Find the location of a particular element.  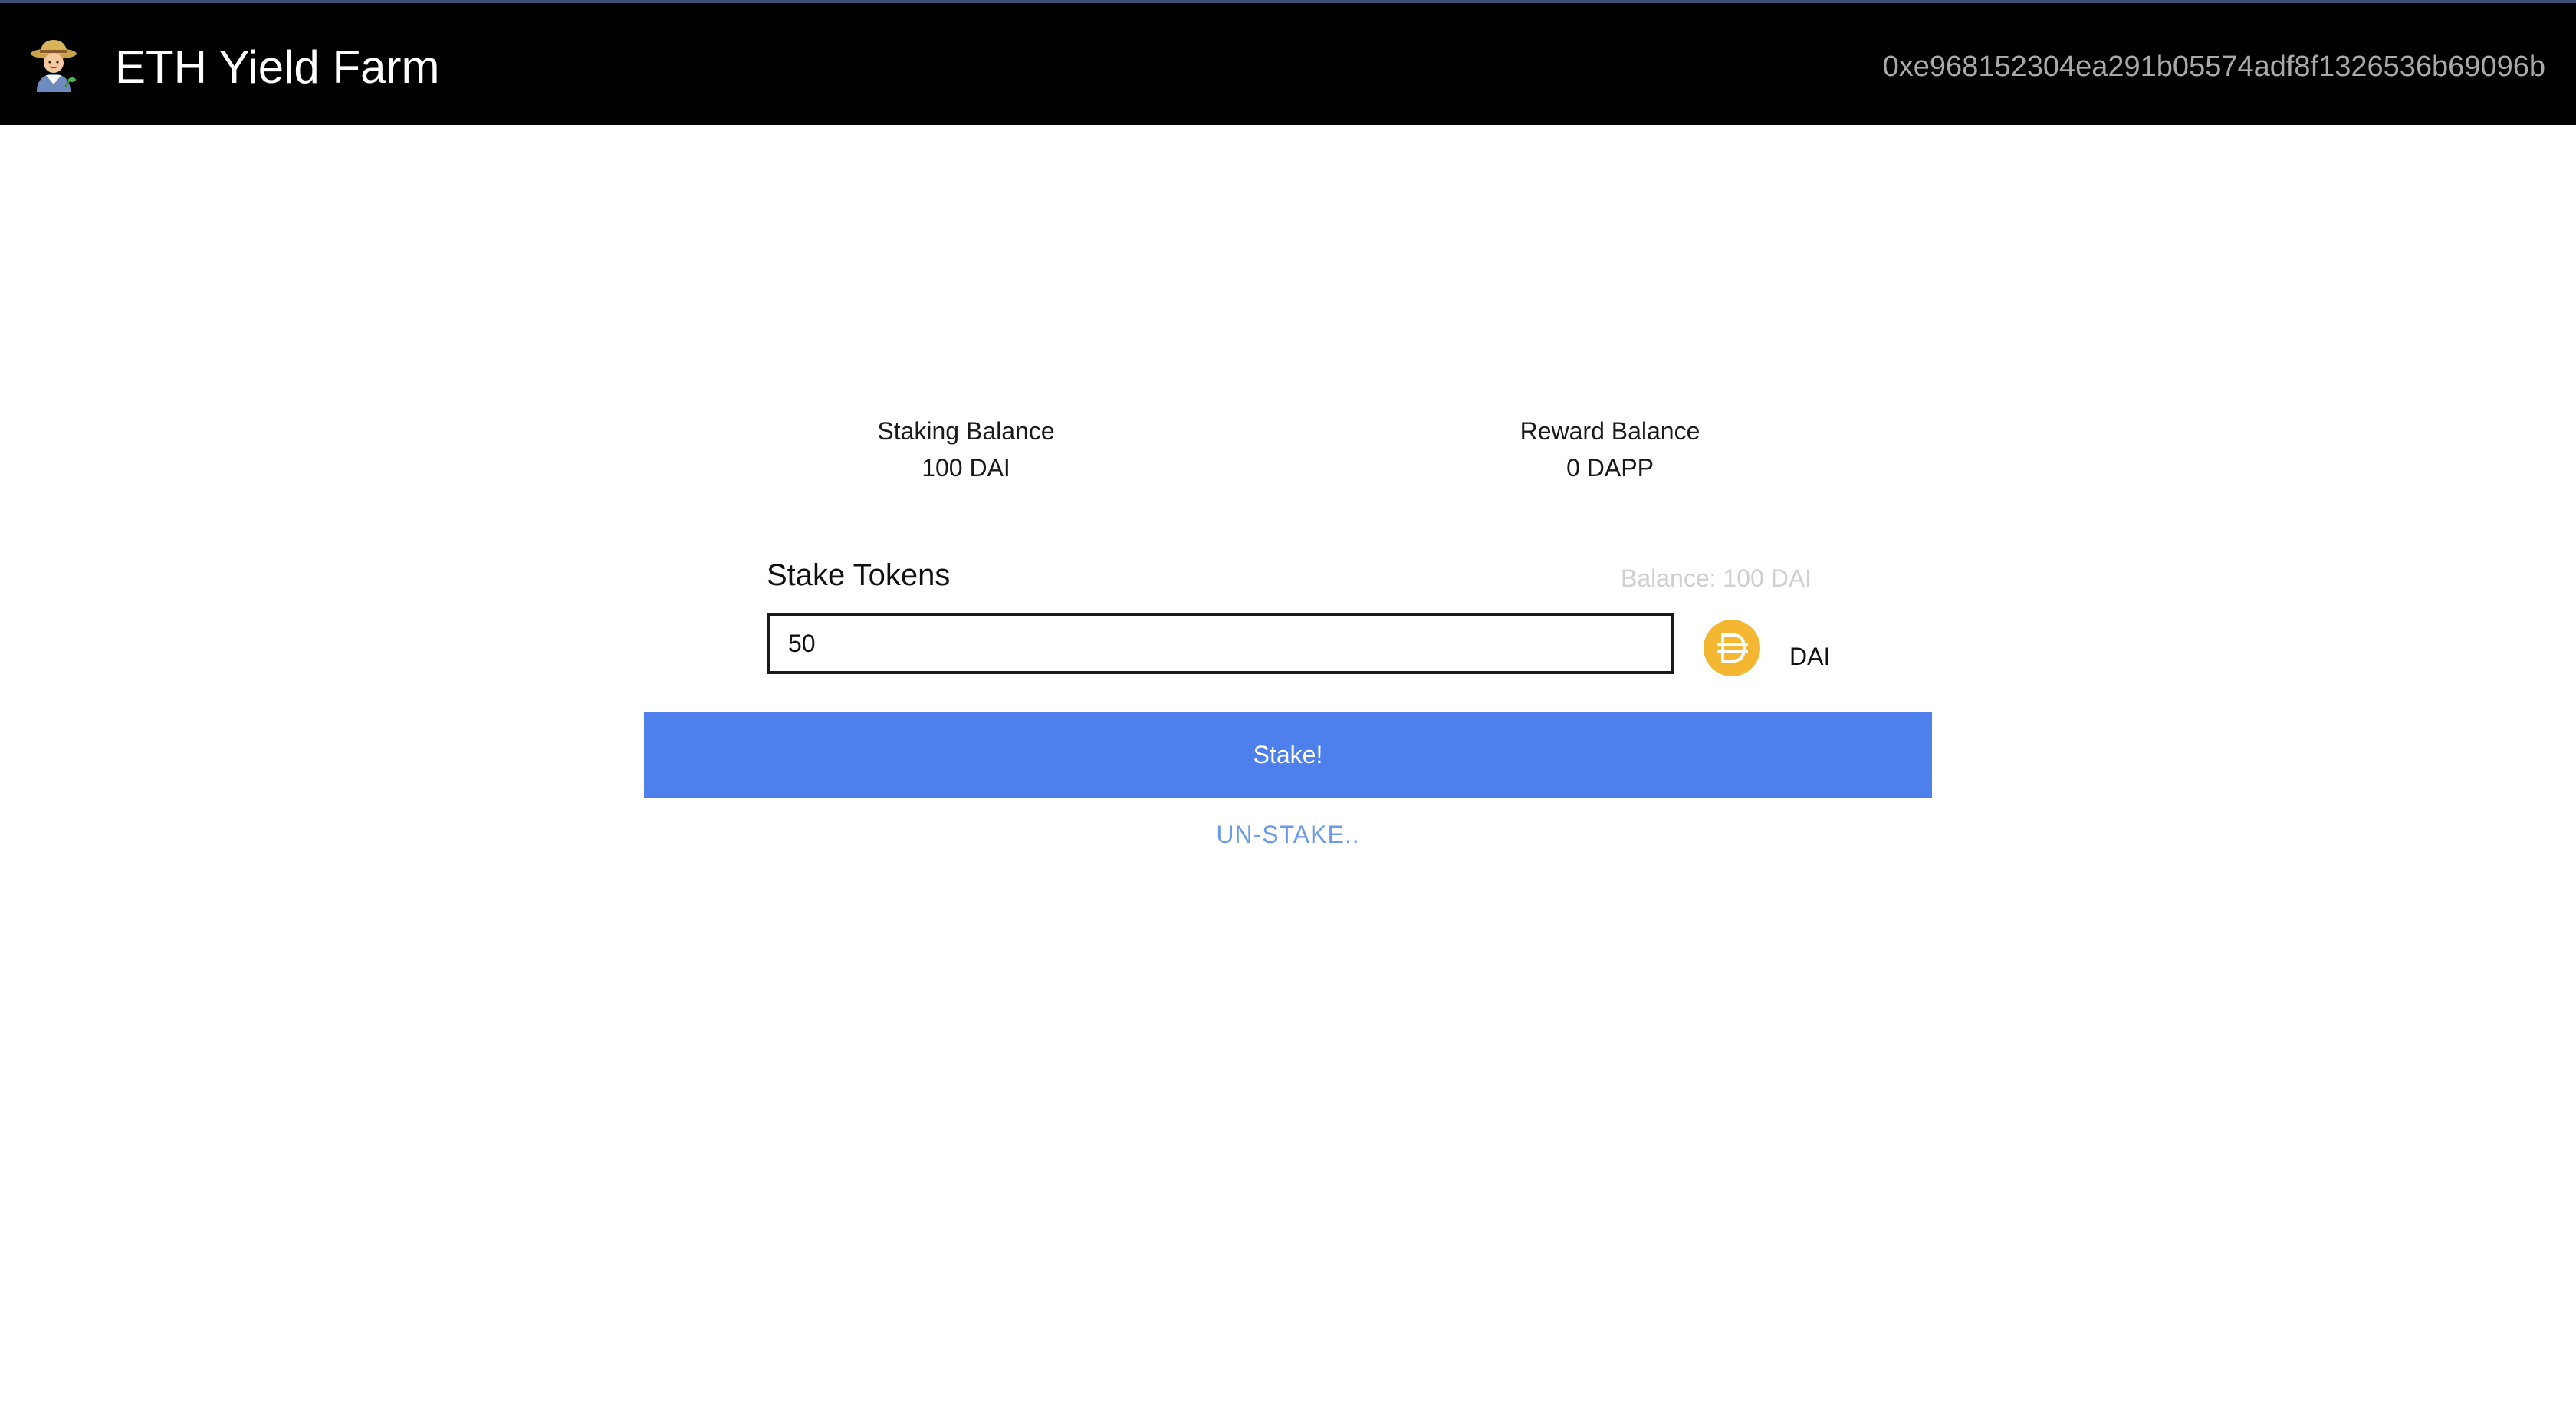

balance-hint: Balance: 100 DAI is located at coordinates (1717, 578).